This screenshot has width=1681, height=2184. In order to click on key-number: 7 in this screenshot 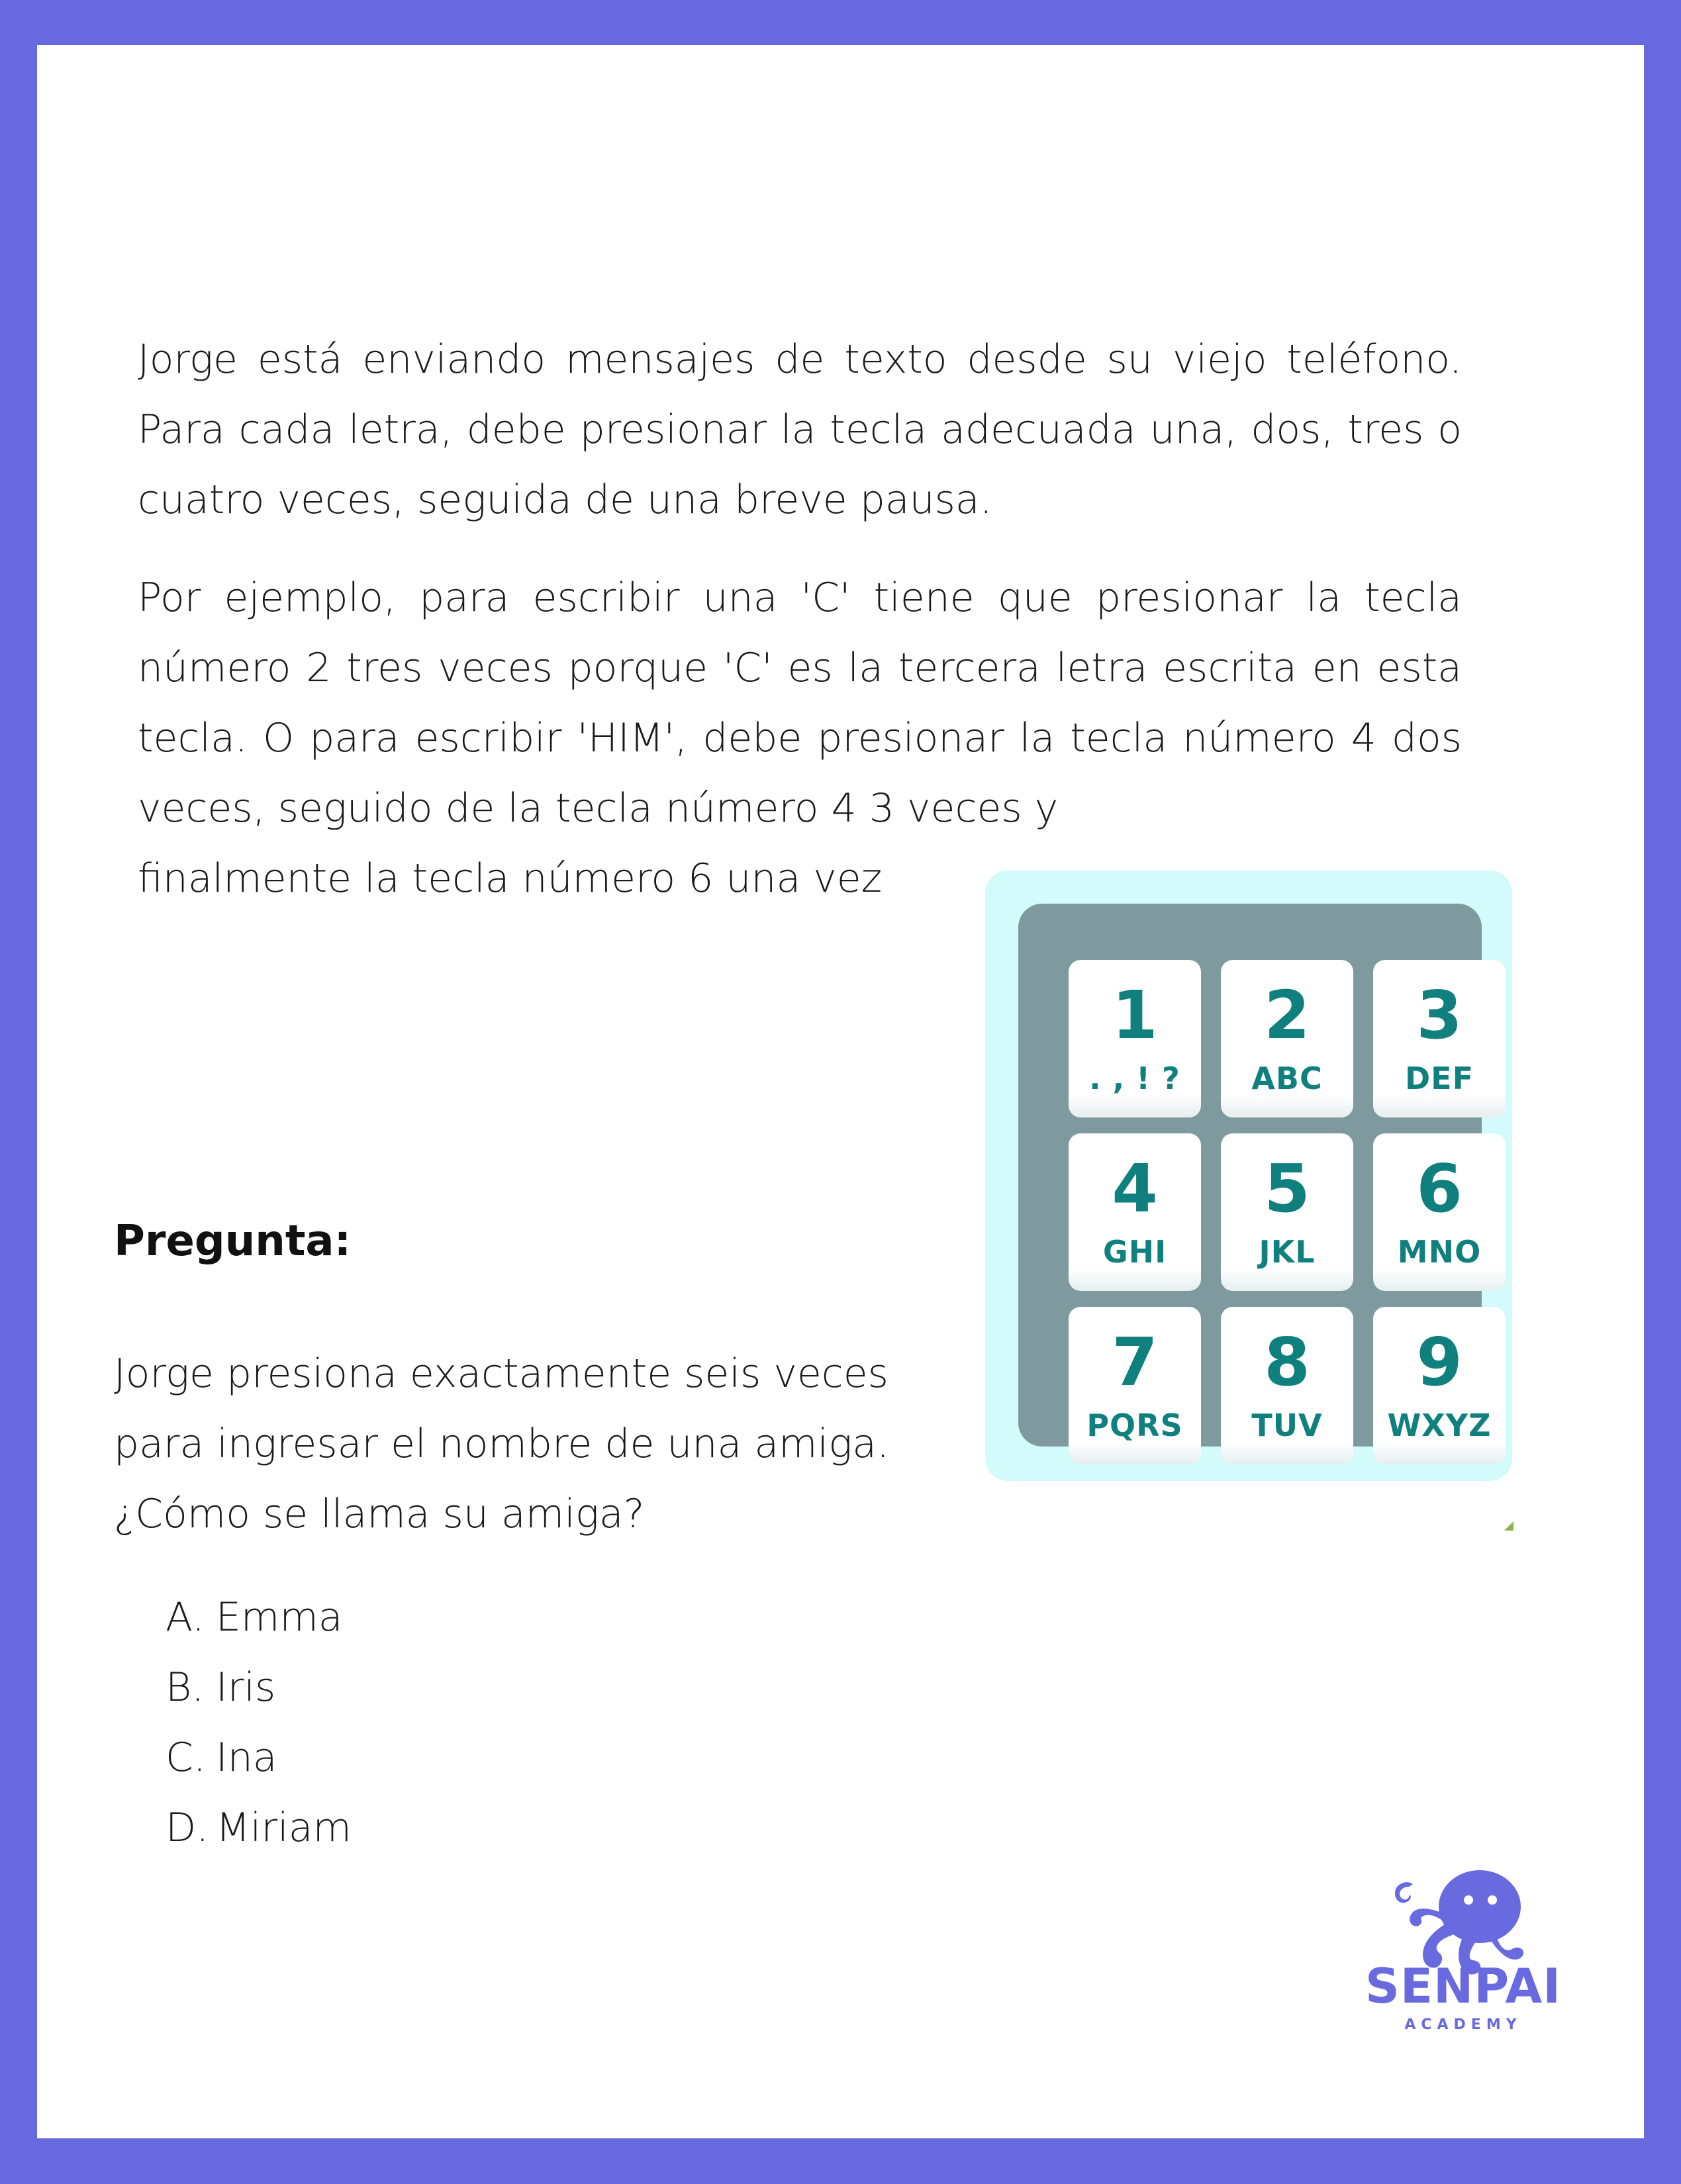, I will do `click(1135, 1362)`.